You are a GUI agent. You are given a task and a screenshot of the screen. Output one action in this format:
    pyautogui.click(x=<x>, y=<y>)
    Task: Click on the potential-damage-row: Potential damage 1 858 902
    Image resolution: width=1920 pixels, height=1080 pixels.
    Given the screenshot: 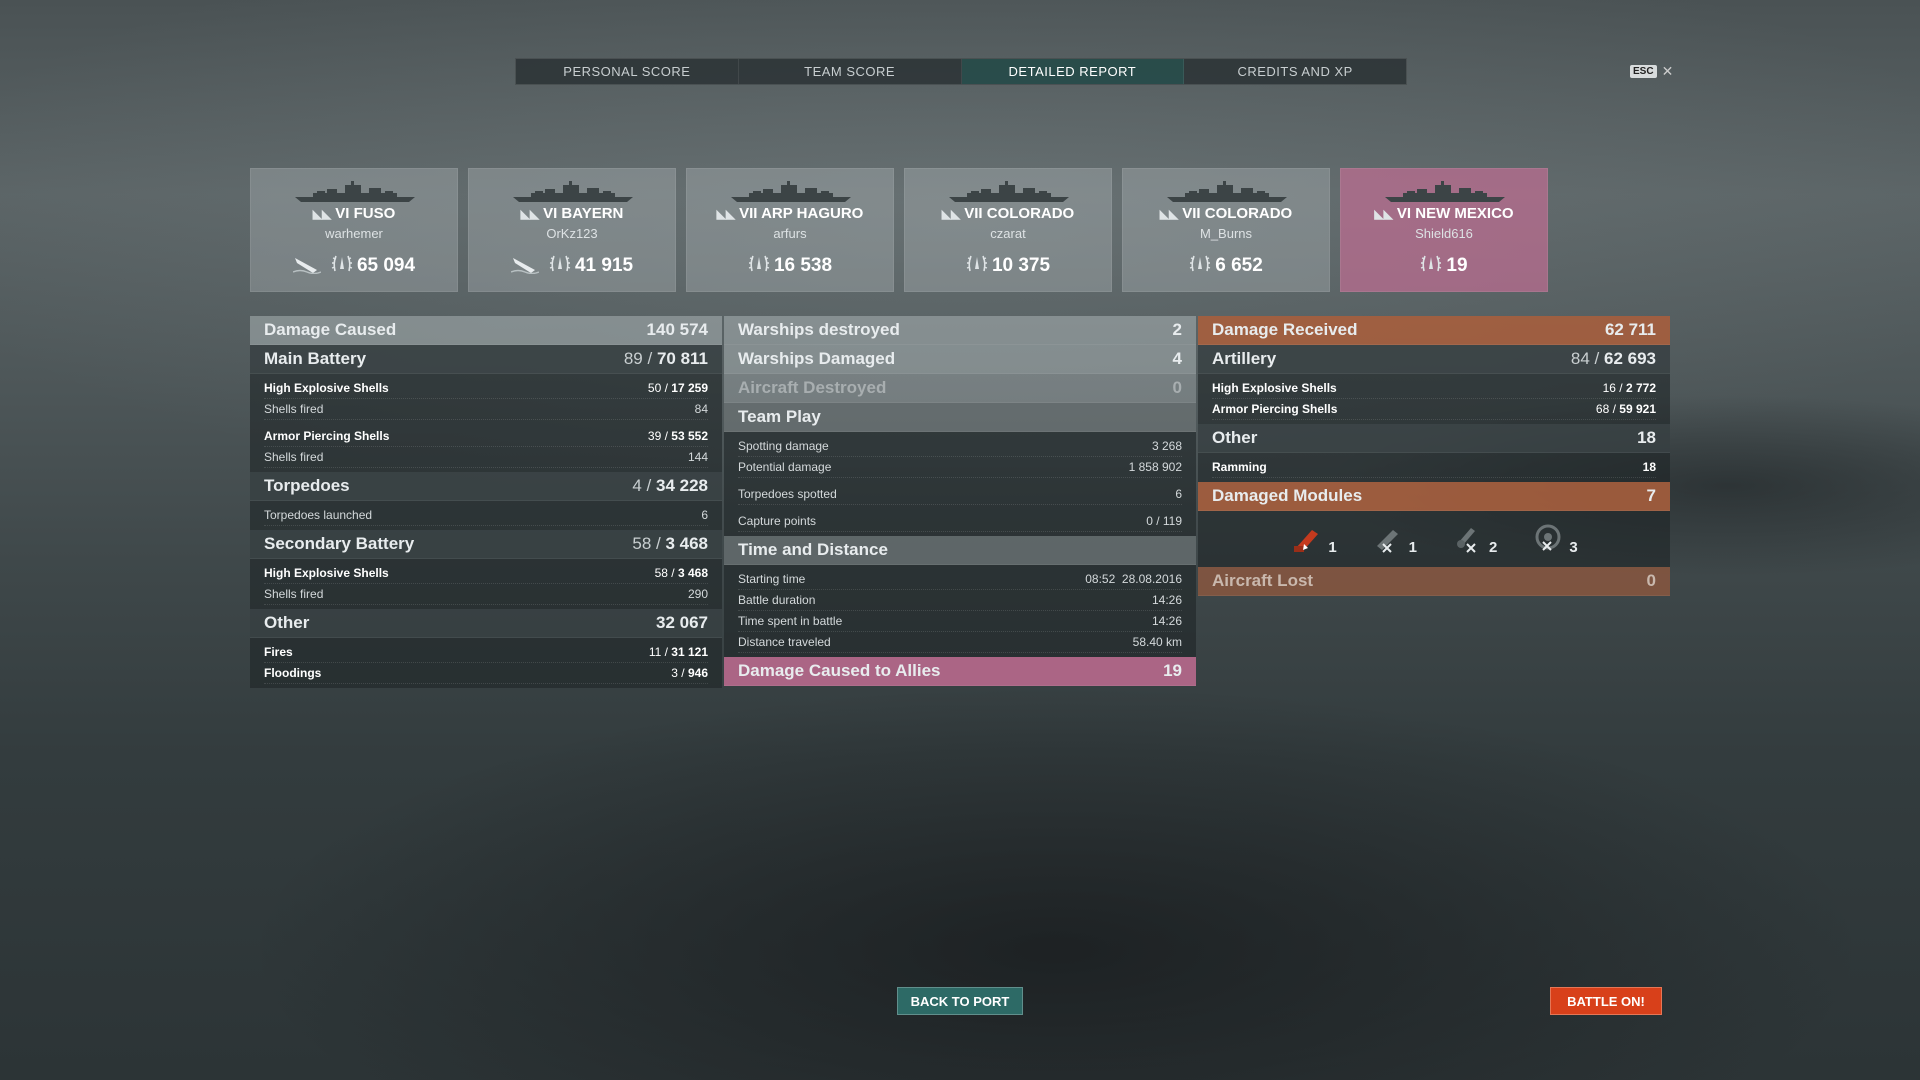 What is the action you would take?
    pyautogui.click(x=960, y=467)
    